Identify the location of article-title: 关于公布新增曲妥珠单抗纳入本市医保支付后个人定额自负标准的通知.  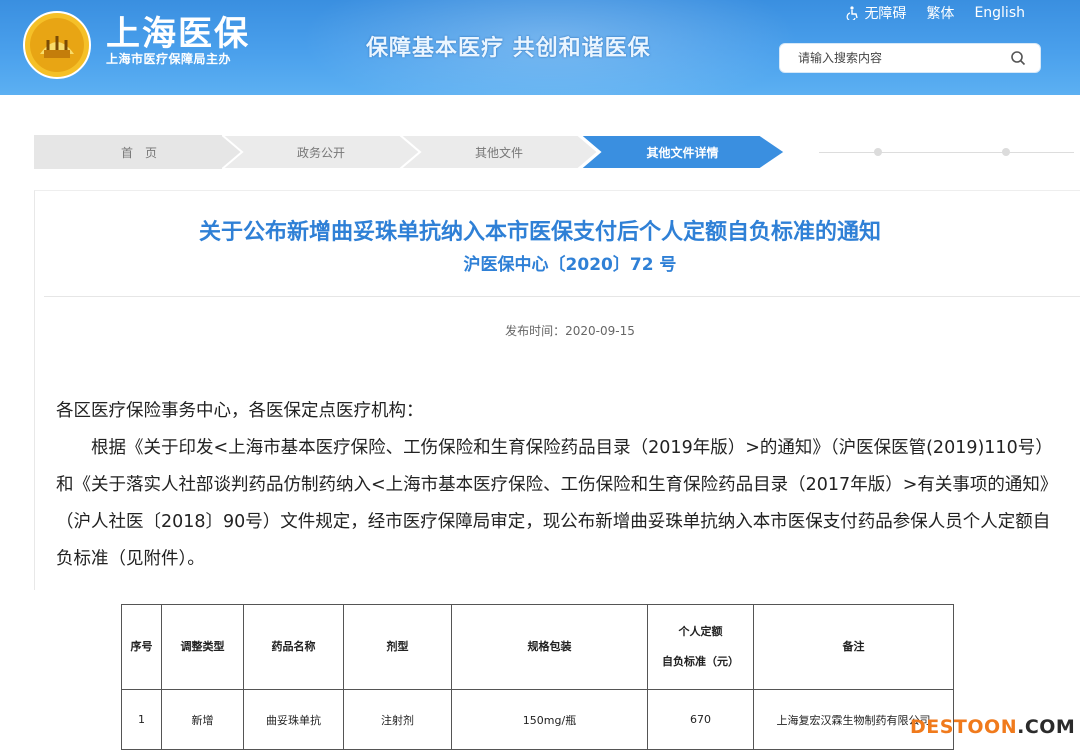
(539, 232).